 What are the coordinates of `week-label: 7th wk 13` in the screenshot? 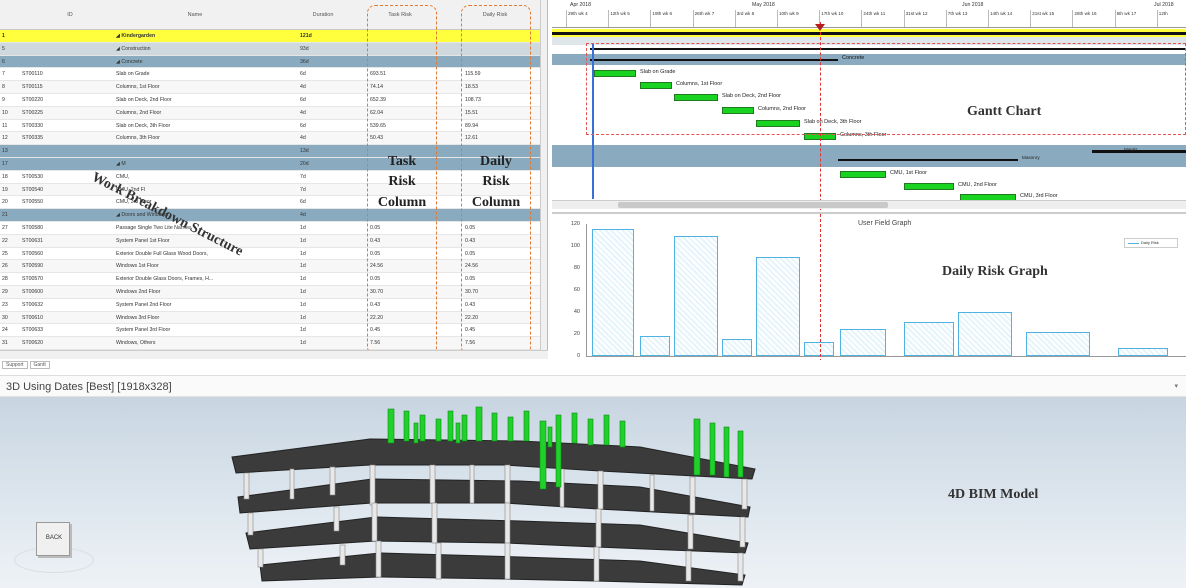 It's located at (956, 18).